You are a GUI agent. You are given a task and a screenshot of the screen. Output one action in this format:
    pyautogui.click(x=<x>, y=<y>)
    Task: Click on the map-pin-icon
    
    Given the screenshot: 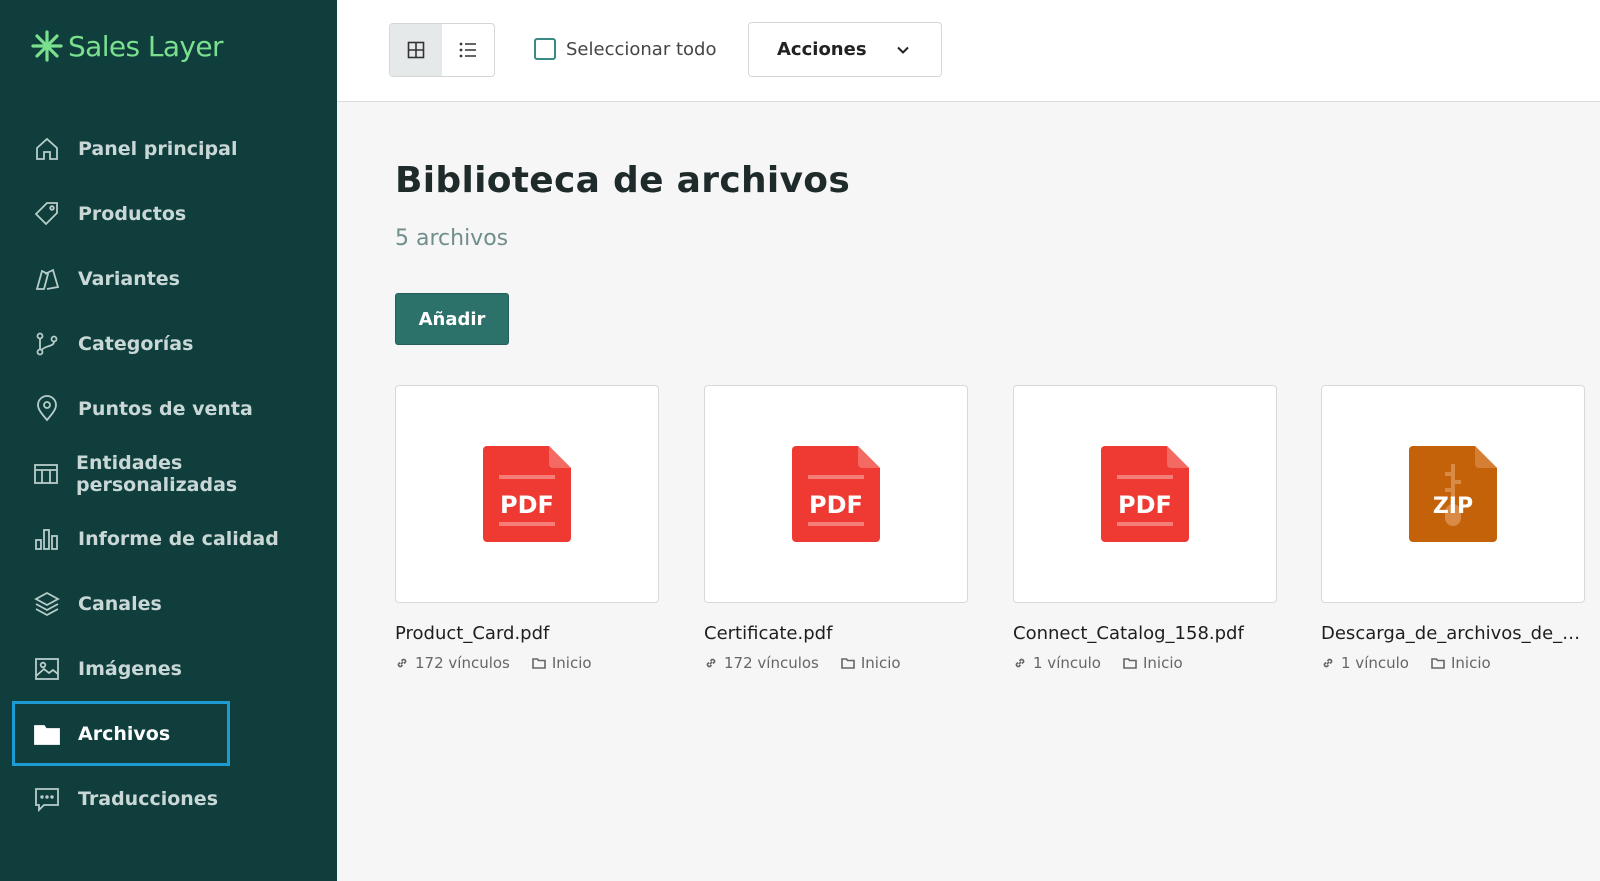 What is the action you would take?
    pyautogui.click(x=47, y=409)
    